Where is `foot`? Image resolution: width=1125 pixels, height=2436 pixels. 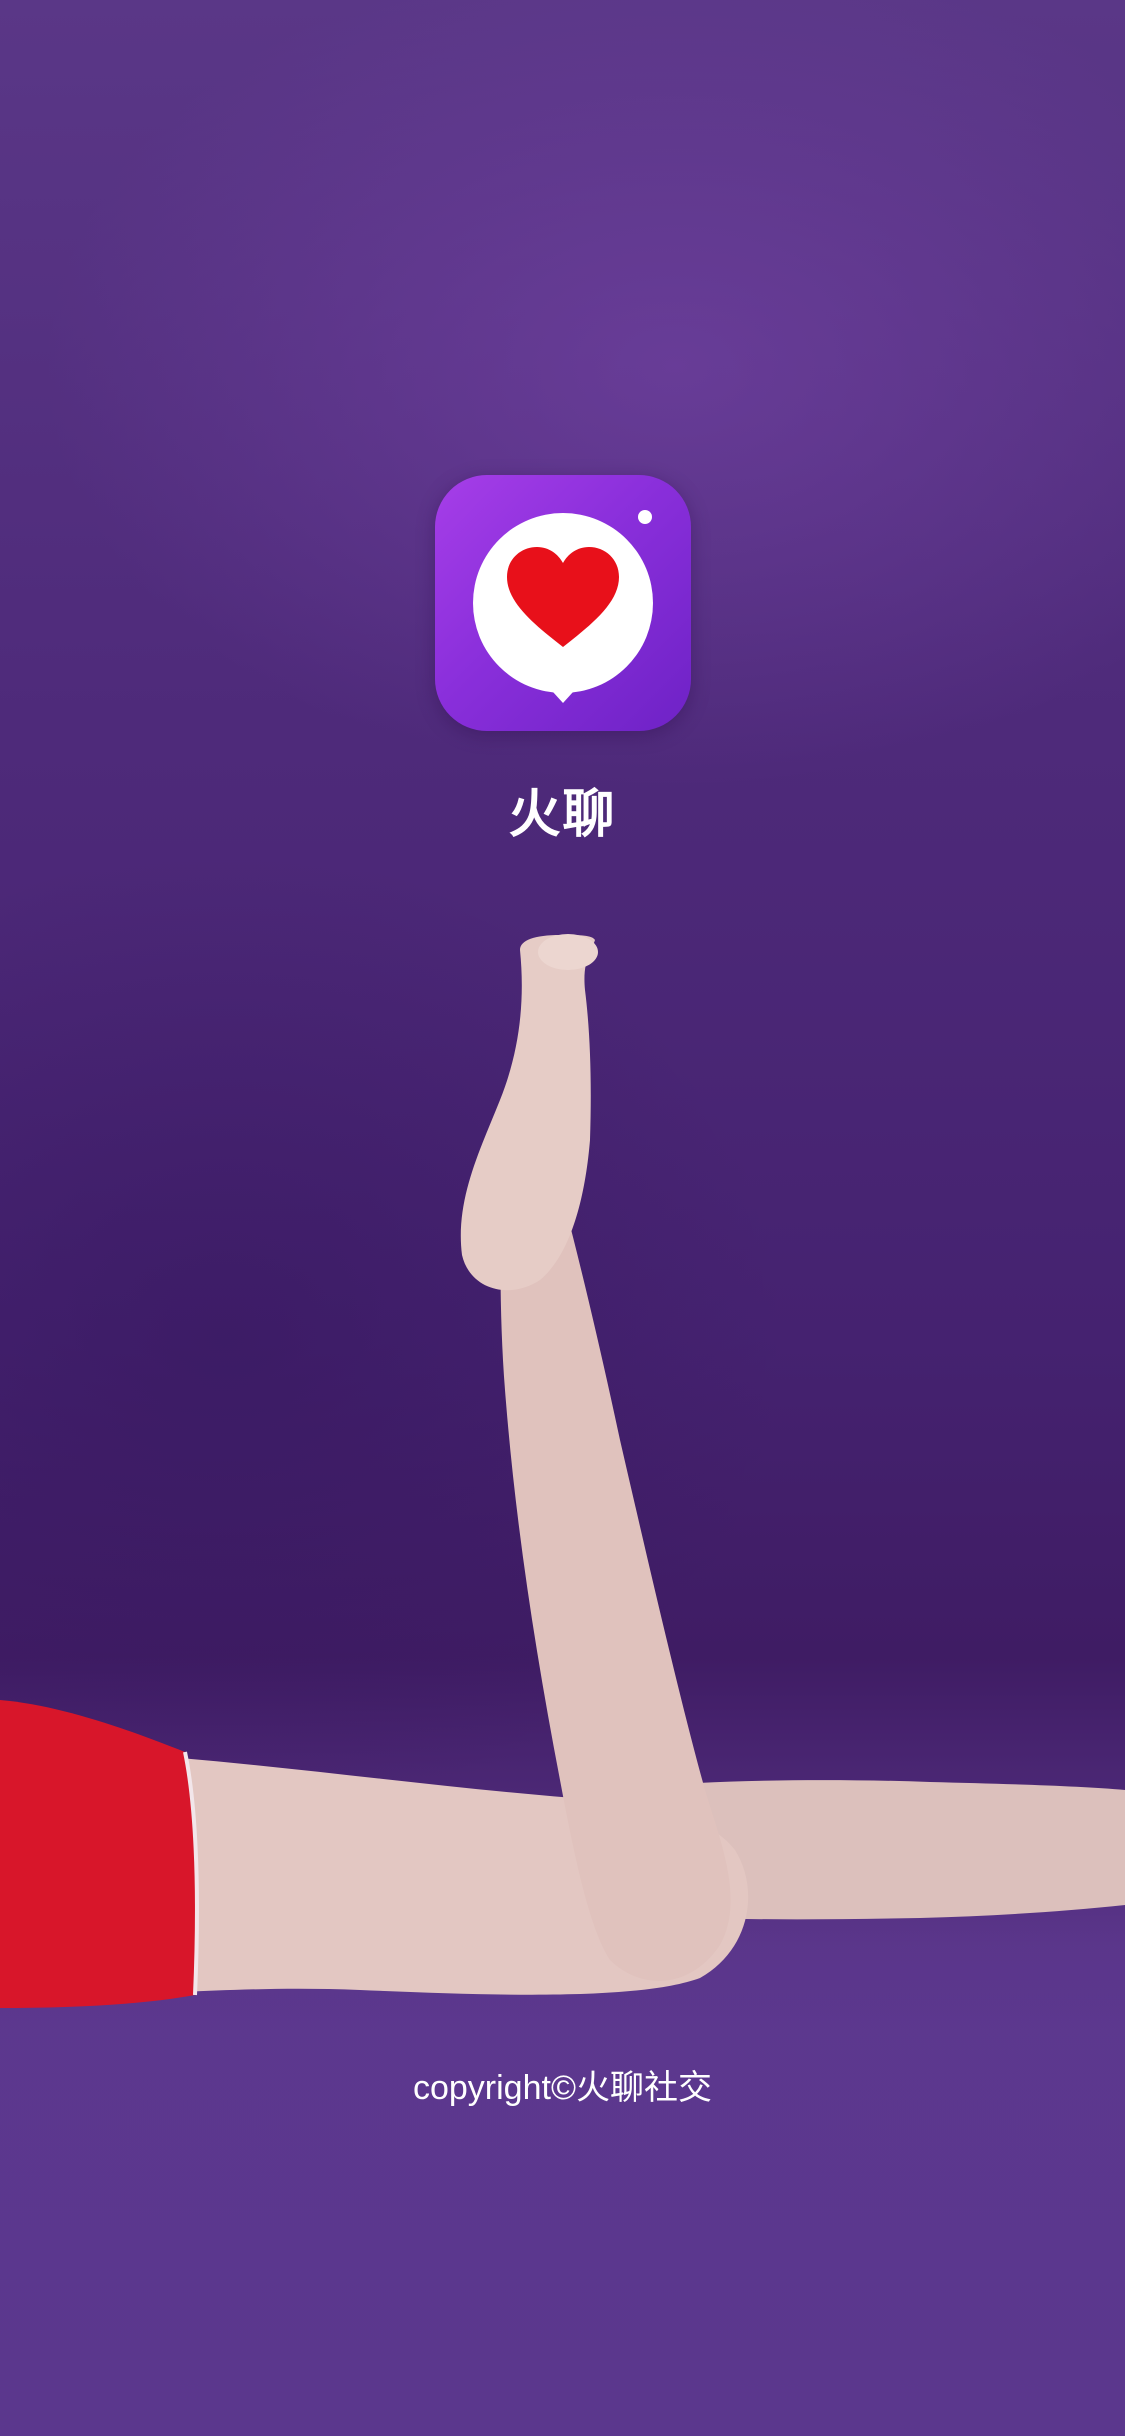 foot is located at coordinates (527, 1113).